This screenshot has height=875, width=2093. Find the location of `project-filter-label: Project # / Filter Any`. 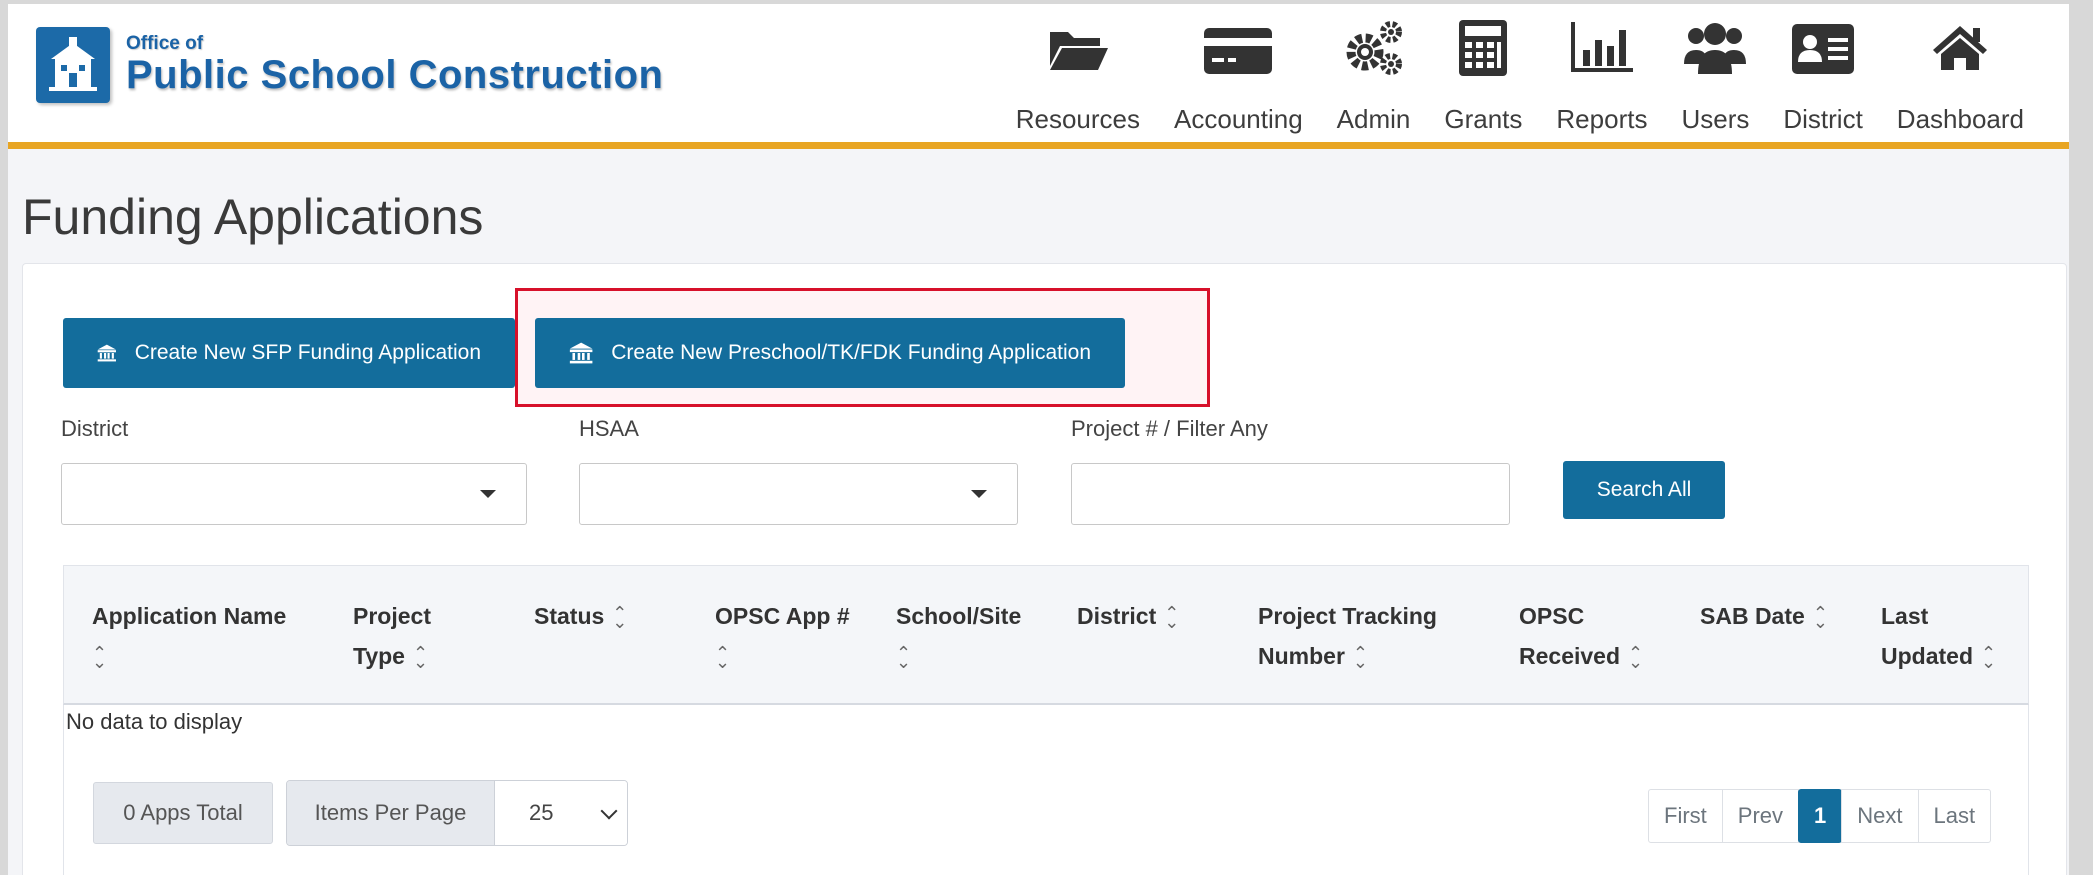

project-filter-label: Project # / Filter Any is located at coordinates (1169, 428).